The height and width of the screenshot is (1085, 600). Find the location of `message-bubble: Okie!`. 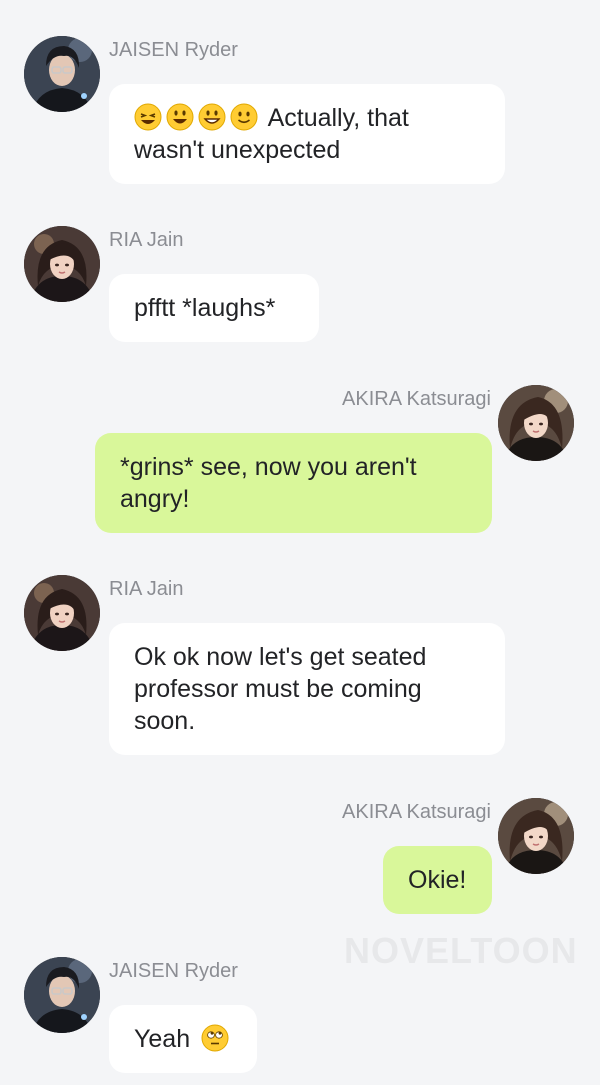

message-bubble: Okie! is located at coordinates (437, 880).